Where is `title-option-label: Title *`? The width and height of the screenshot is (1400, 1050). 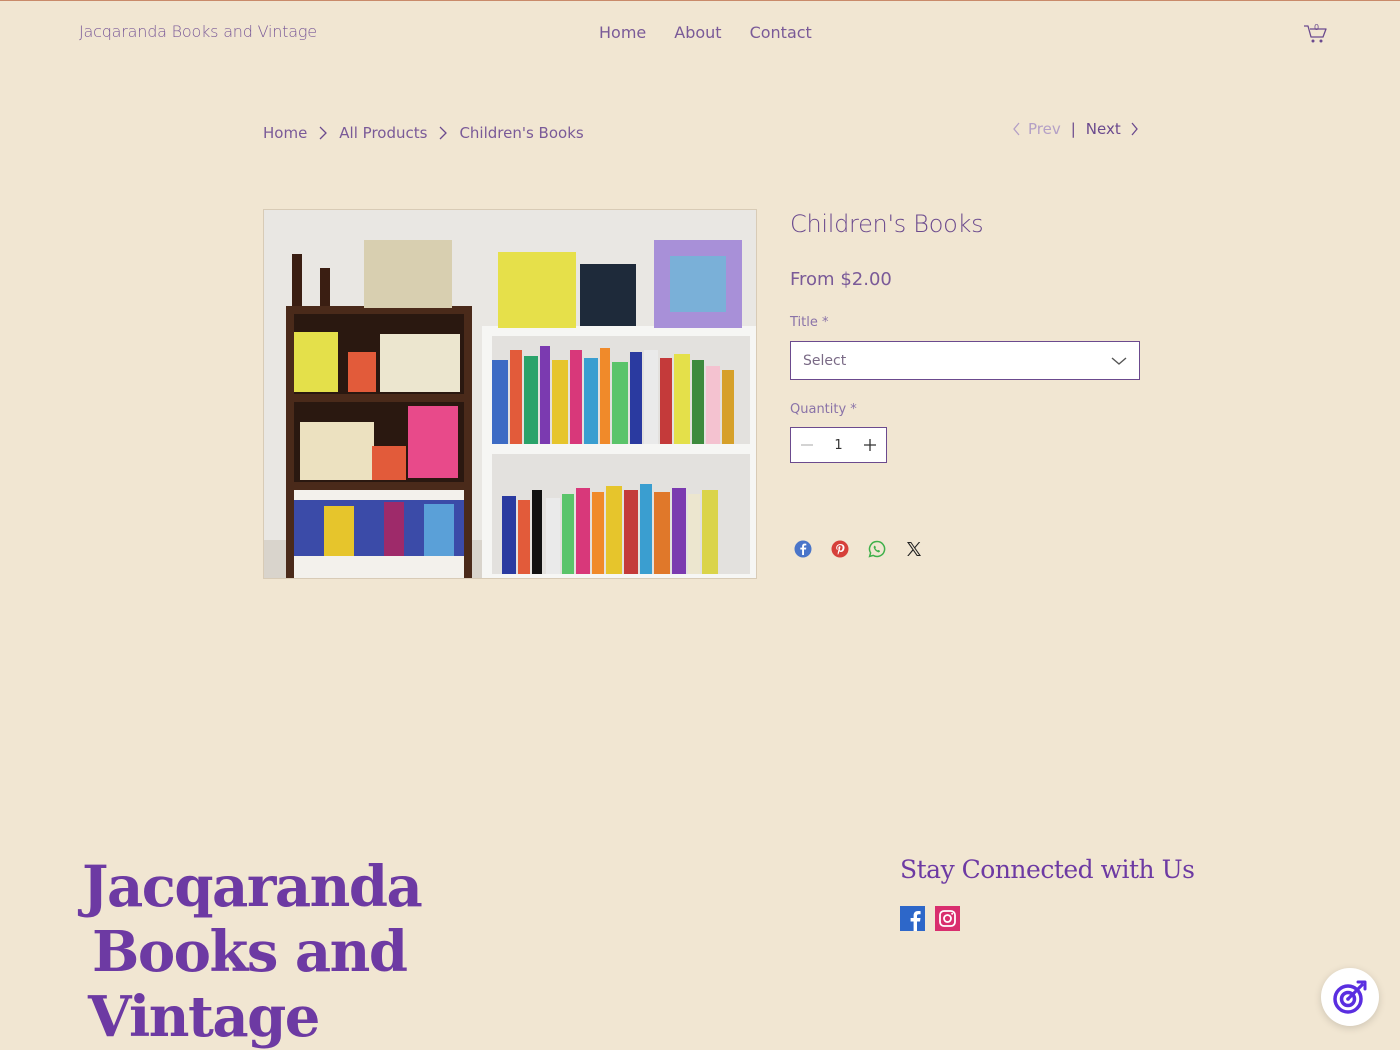
title-option-label: Title * is located at coordinates (809, 322).